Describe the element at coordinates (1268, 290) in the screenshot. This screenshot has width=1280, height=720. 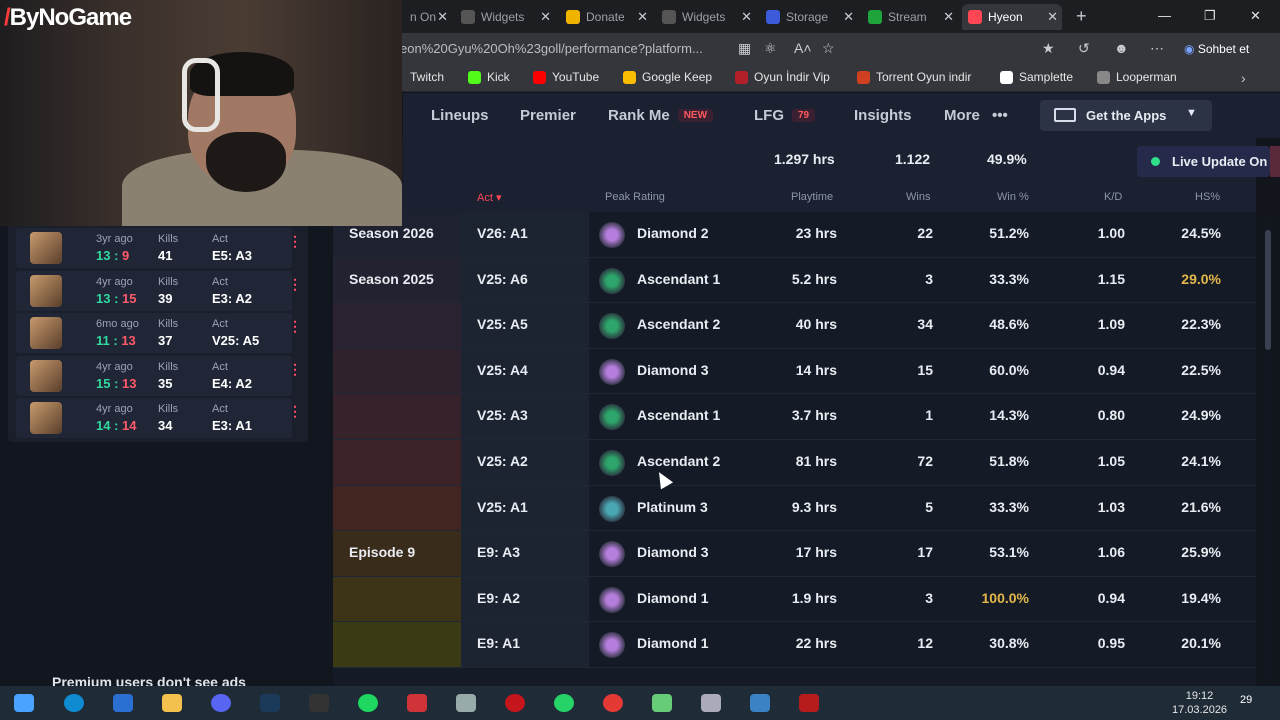
I see `scrollbar-thumb` at that location.